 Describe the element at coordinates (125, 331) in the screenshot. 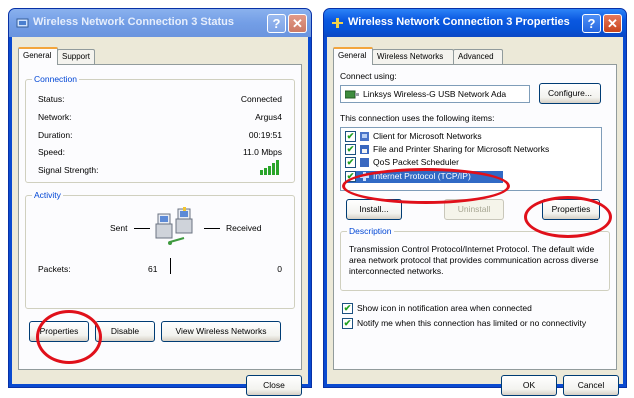

I see `disable-button: Disable` at that location.